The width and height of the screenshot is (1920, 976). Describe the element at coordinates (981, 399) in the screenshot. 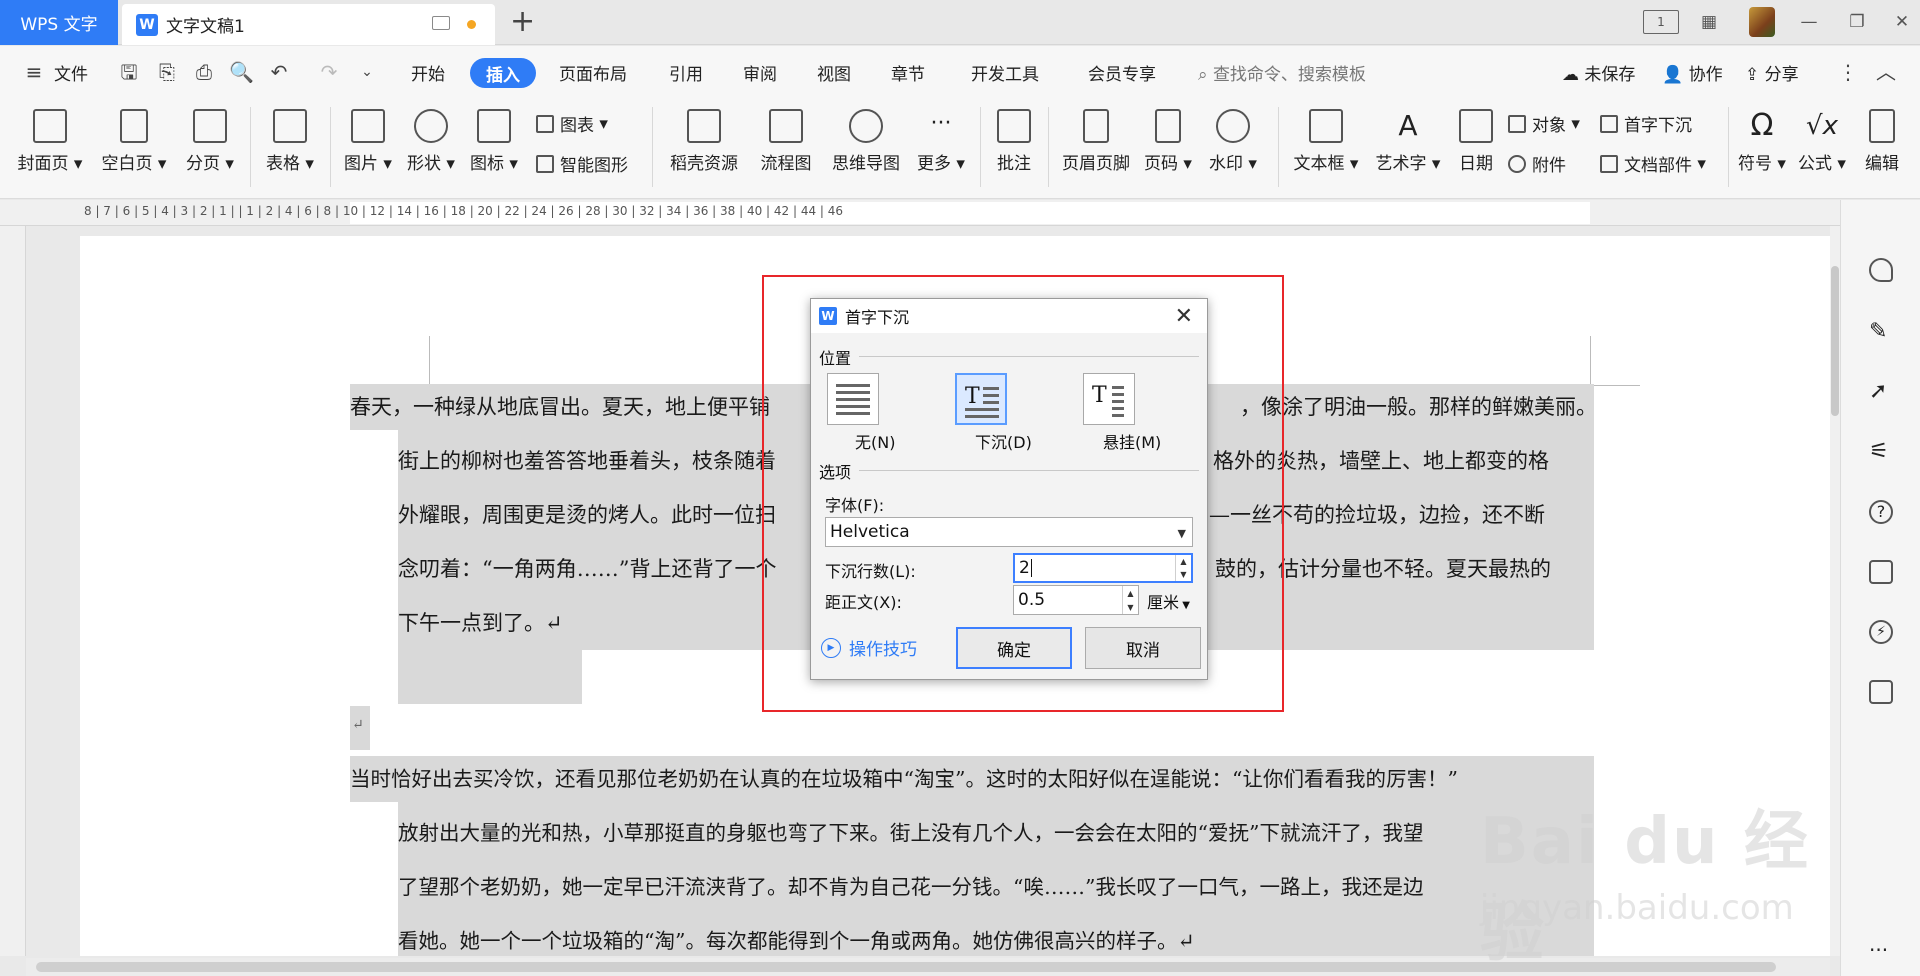

I see `position-dropped-option: T` at that location.